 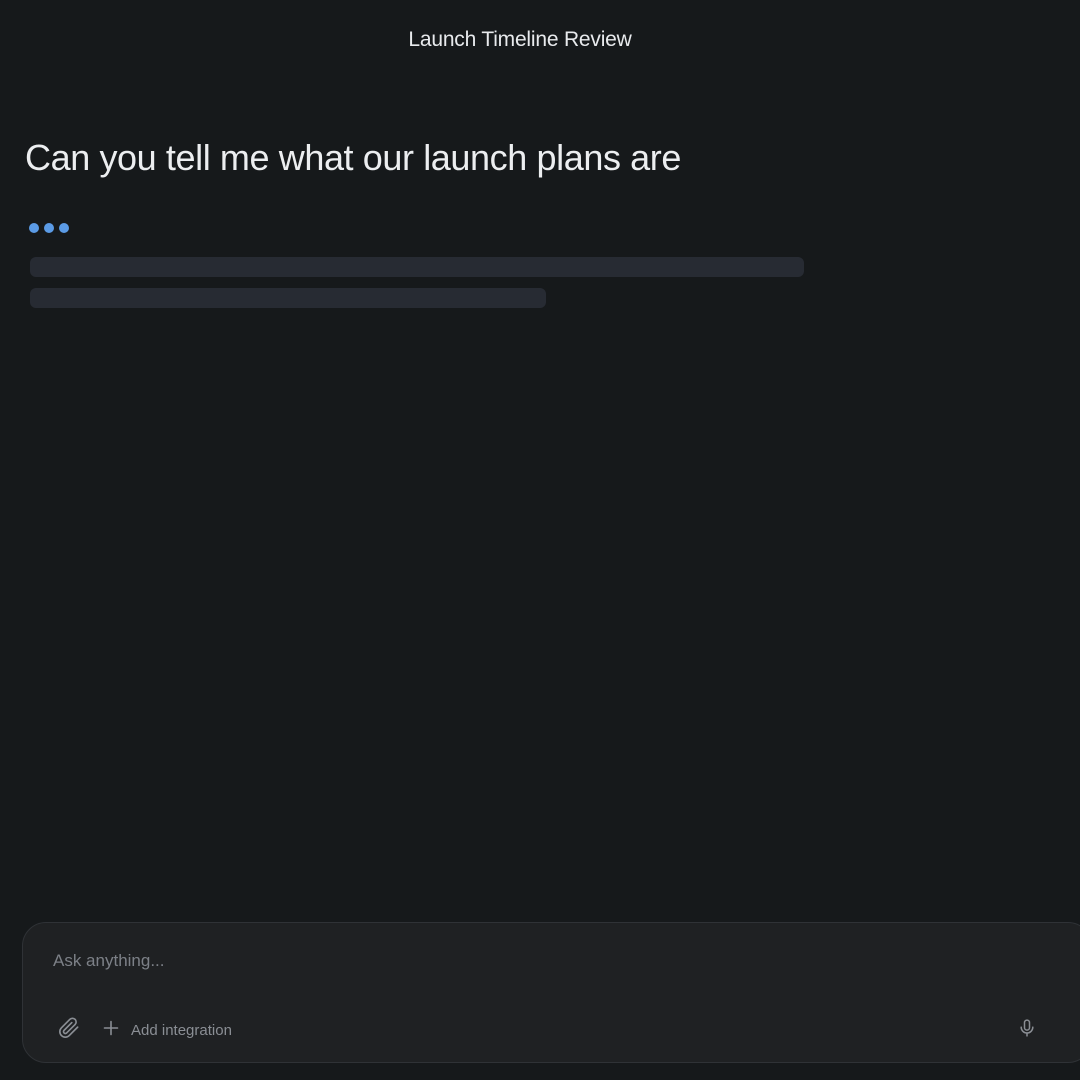 I want to click on microphone-button, so click(x=1027, y=1030).